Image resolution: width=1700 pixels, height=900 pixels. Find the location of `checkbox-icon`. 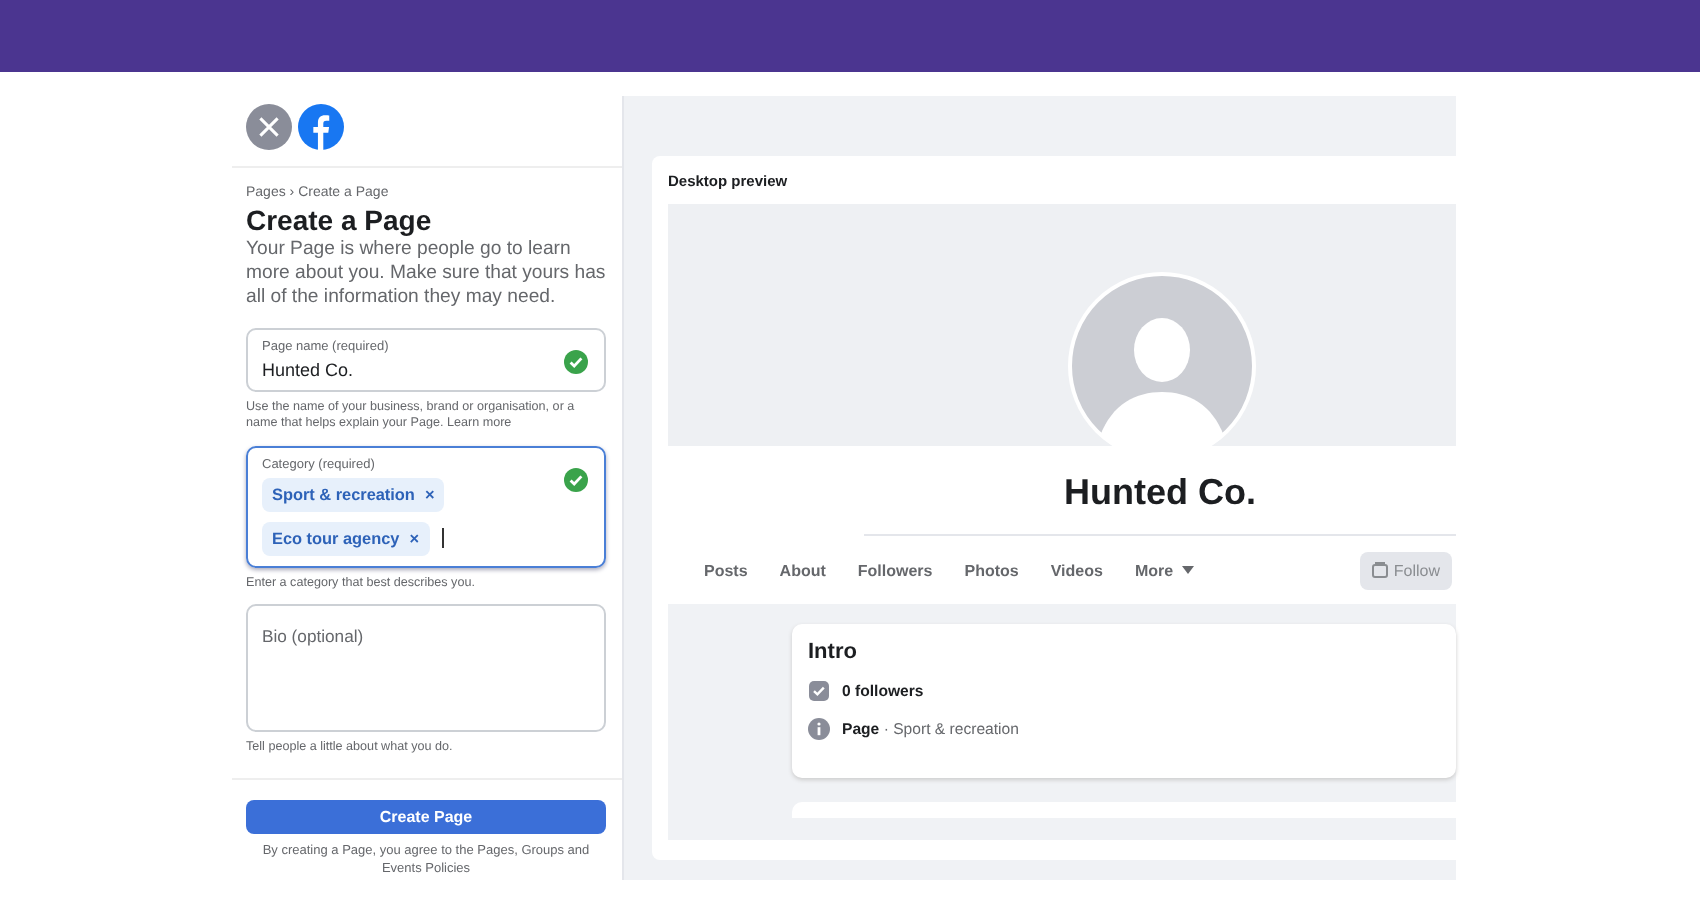

checkbox-icon is located at coordinates (819, 691).